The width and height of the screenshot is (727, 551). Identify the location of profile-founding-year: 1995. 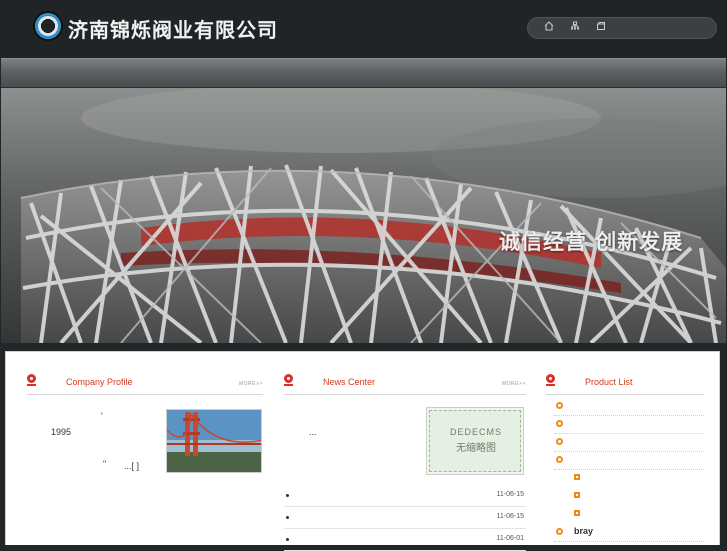
(61, 432).